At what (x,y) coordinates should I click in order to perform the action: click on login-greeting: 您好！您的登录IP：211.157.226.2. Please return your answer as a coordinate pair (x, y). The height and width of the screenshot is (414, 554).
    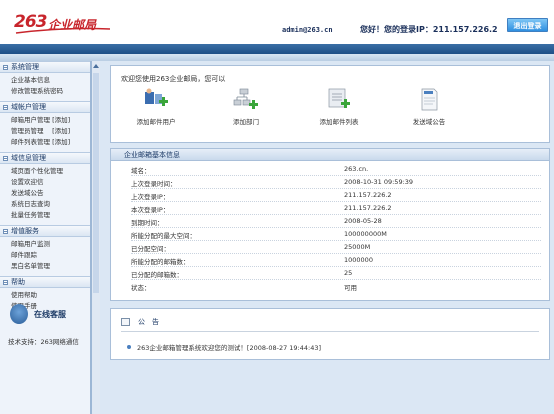
    Looking at the image, I should click on (429, 29).